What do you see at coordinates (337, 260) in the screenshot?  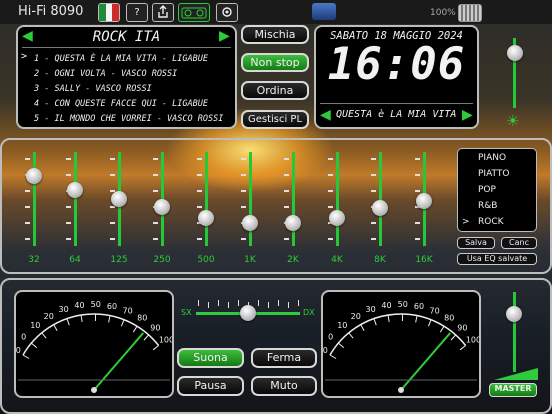 I see `eq-band-label: 4K` at bounding box center [337, 260].